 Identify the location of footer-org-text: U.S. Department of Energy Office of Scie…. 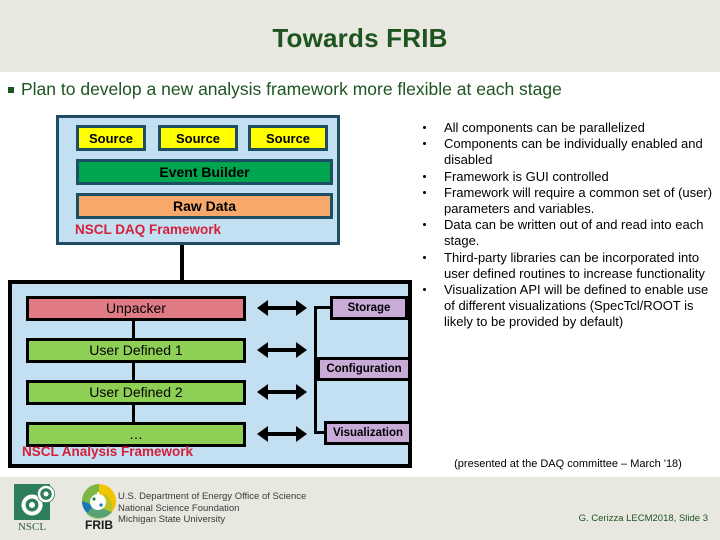
(212, 508).